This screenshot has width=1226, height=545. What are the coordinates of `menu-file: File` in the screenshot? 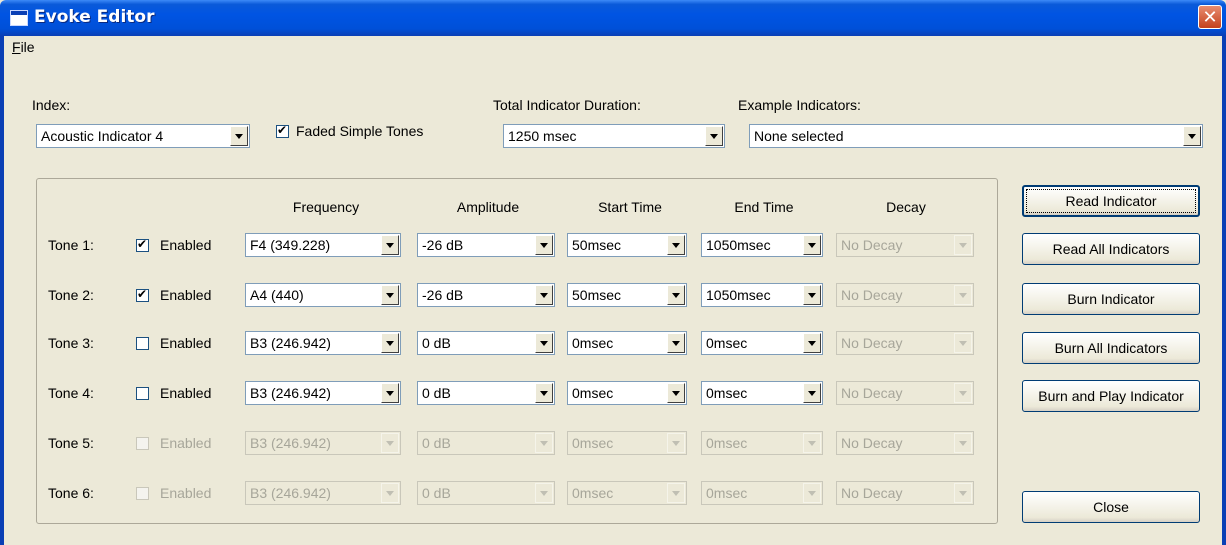 It's located at (23, 47).